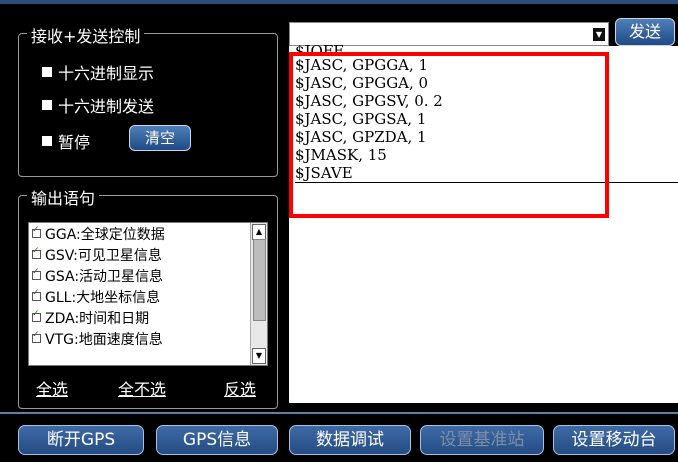 This screenshot has height=462, width=678. What do you see at coordinates (614, 440) in the screenshot?
I see `set-rover-button: 设置移动台` at bounding box center [614, 440].